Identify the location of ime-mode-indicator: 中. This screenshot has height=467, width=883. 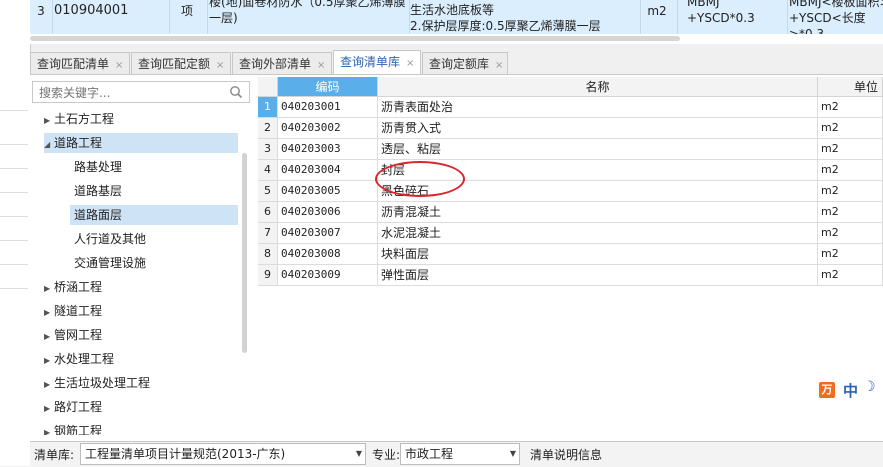
(850, 390).